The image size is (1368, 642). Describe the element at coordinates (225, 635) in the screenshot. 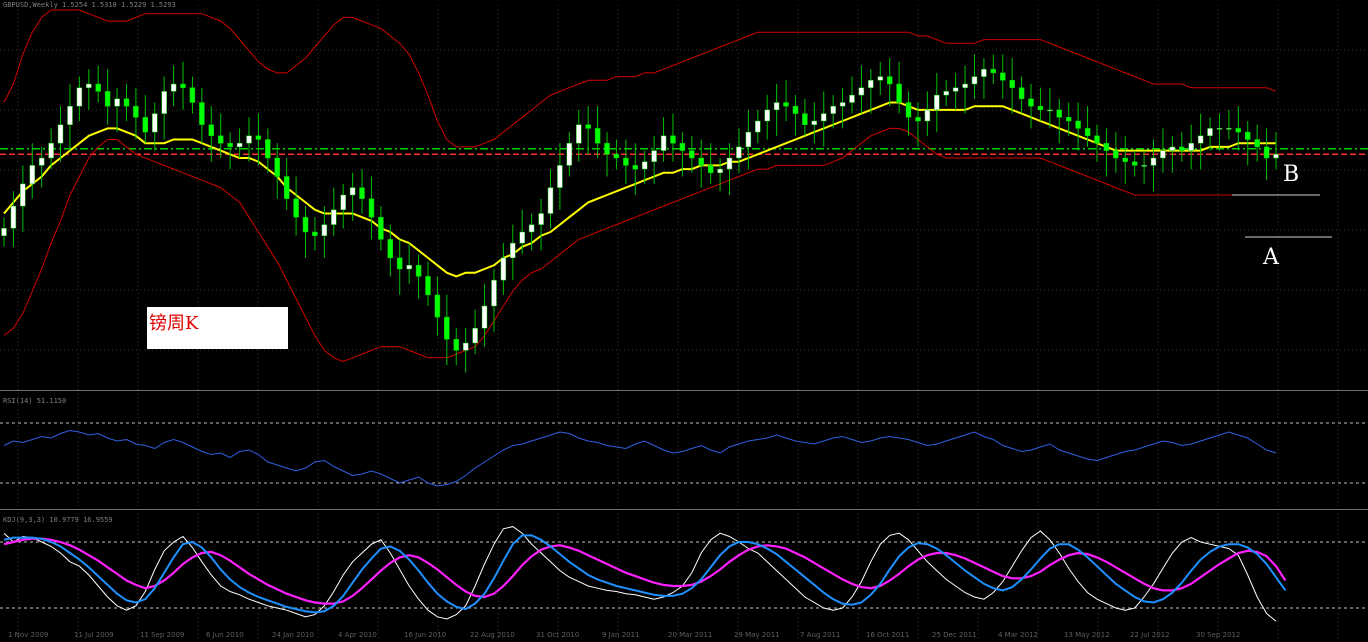

I see `x-tick-label: 6 Jun 2010` at that location.